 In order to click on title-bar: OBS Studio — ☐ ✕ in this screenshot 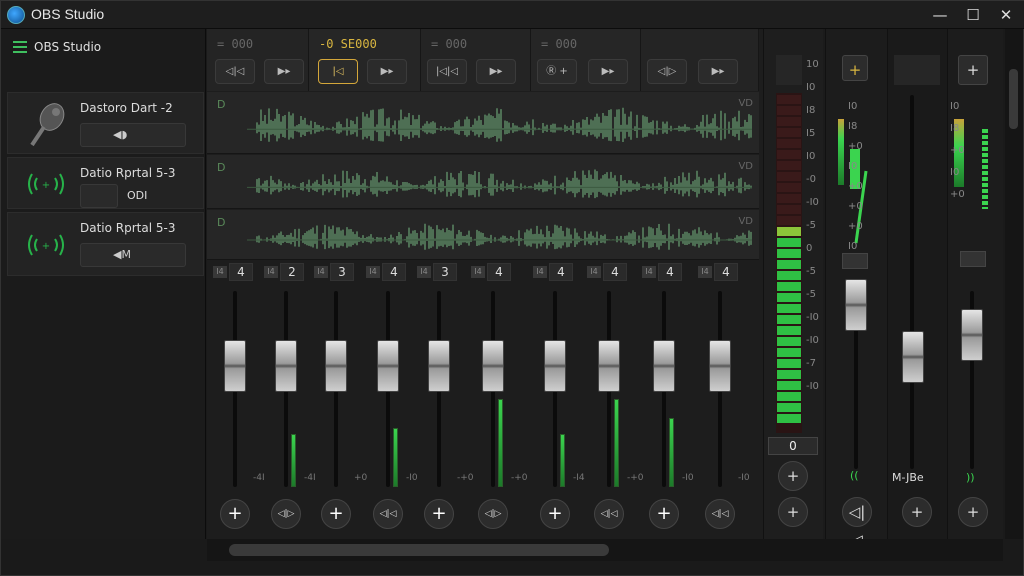, I will do `click(512, 15)`.